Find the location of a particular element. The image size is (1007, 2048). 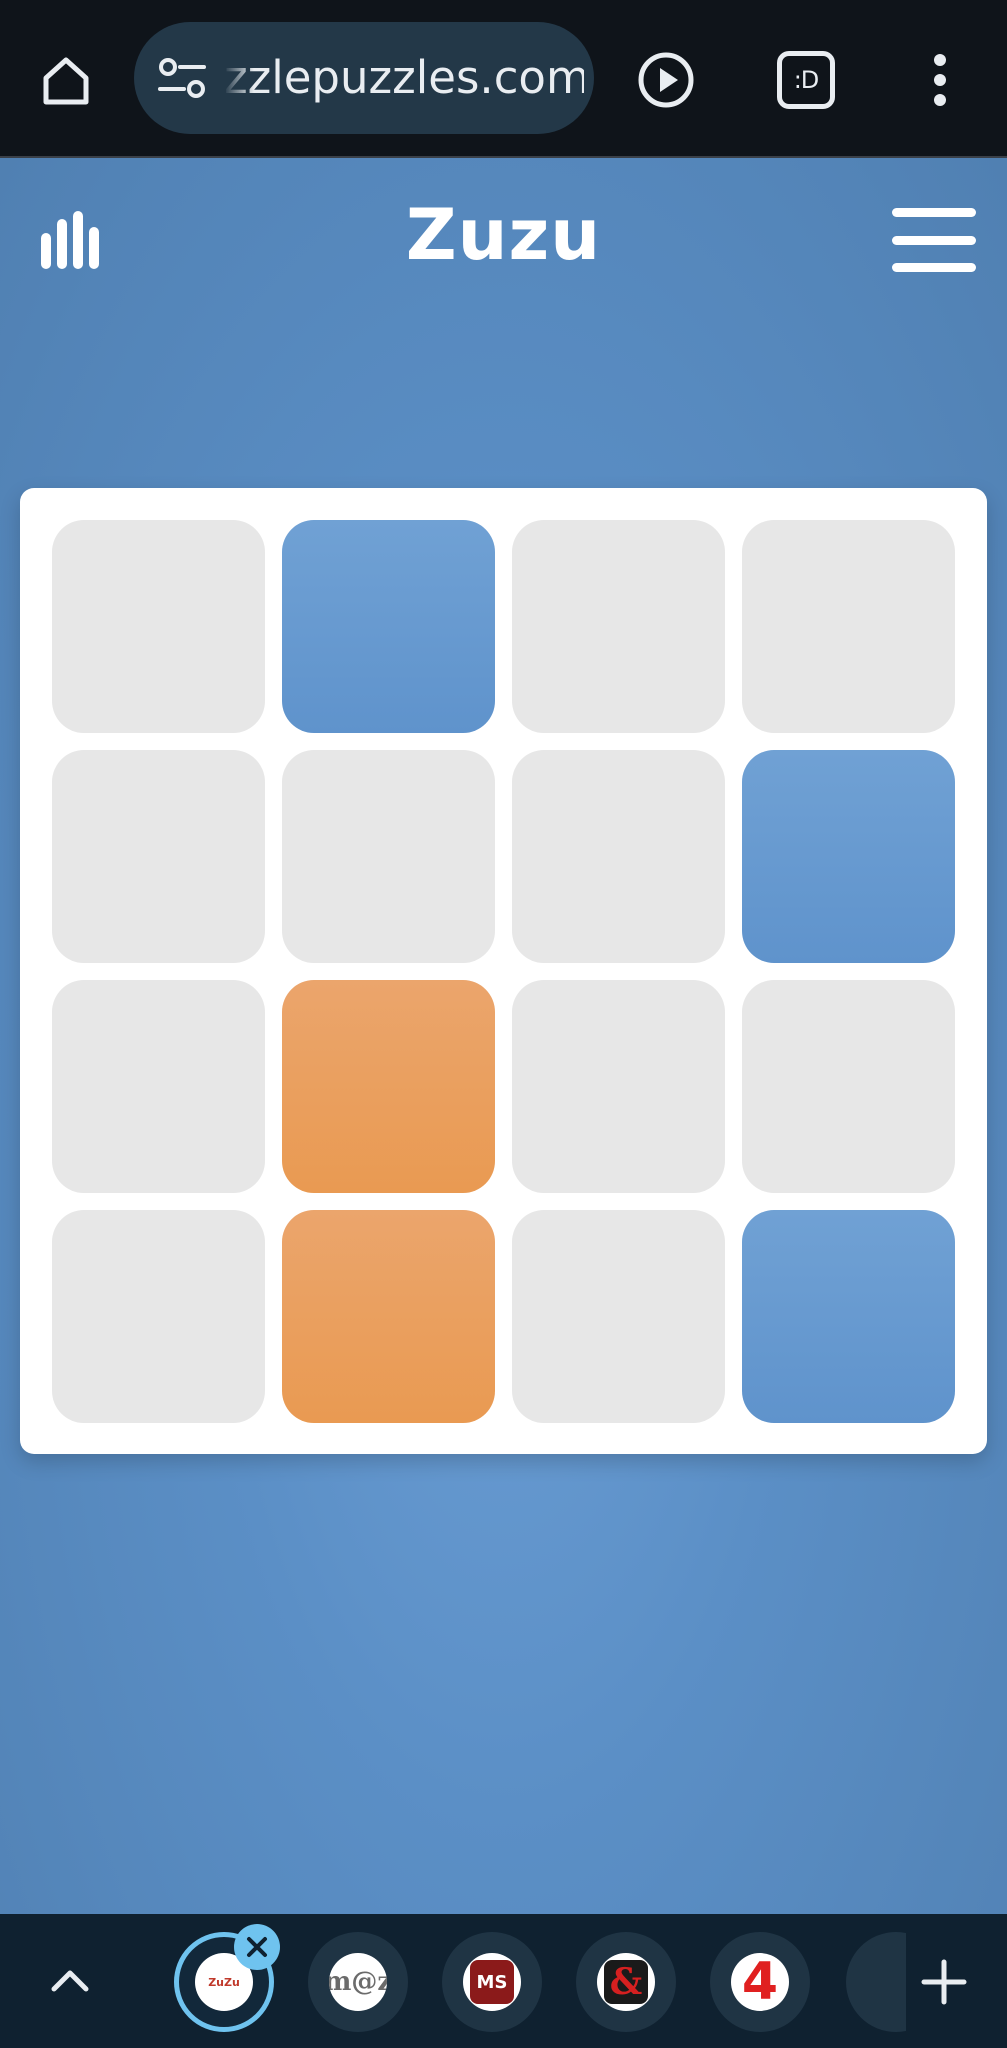

play-button is located at coordinates (666, 80).